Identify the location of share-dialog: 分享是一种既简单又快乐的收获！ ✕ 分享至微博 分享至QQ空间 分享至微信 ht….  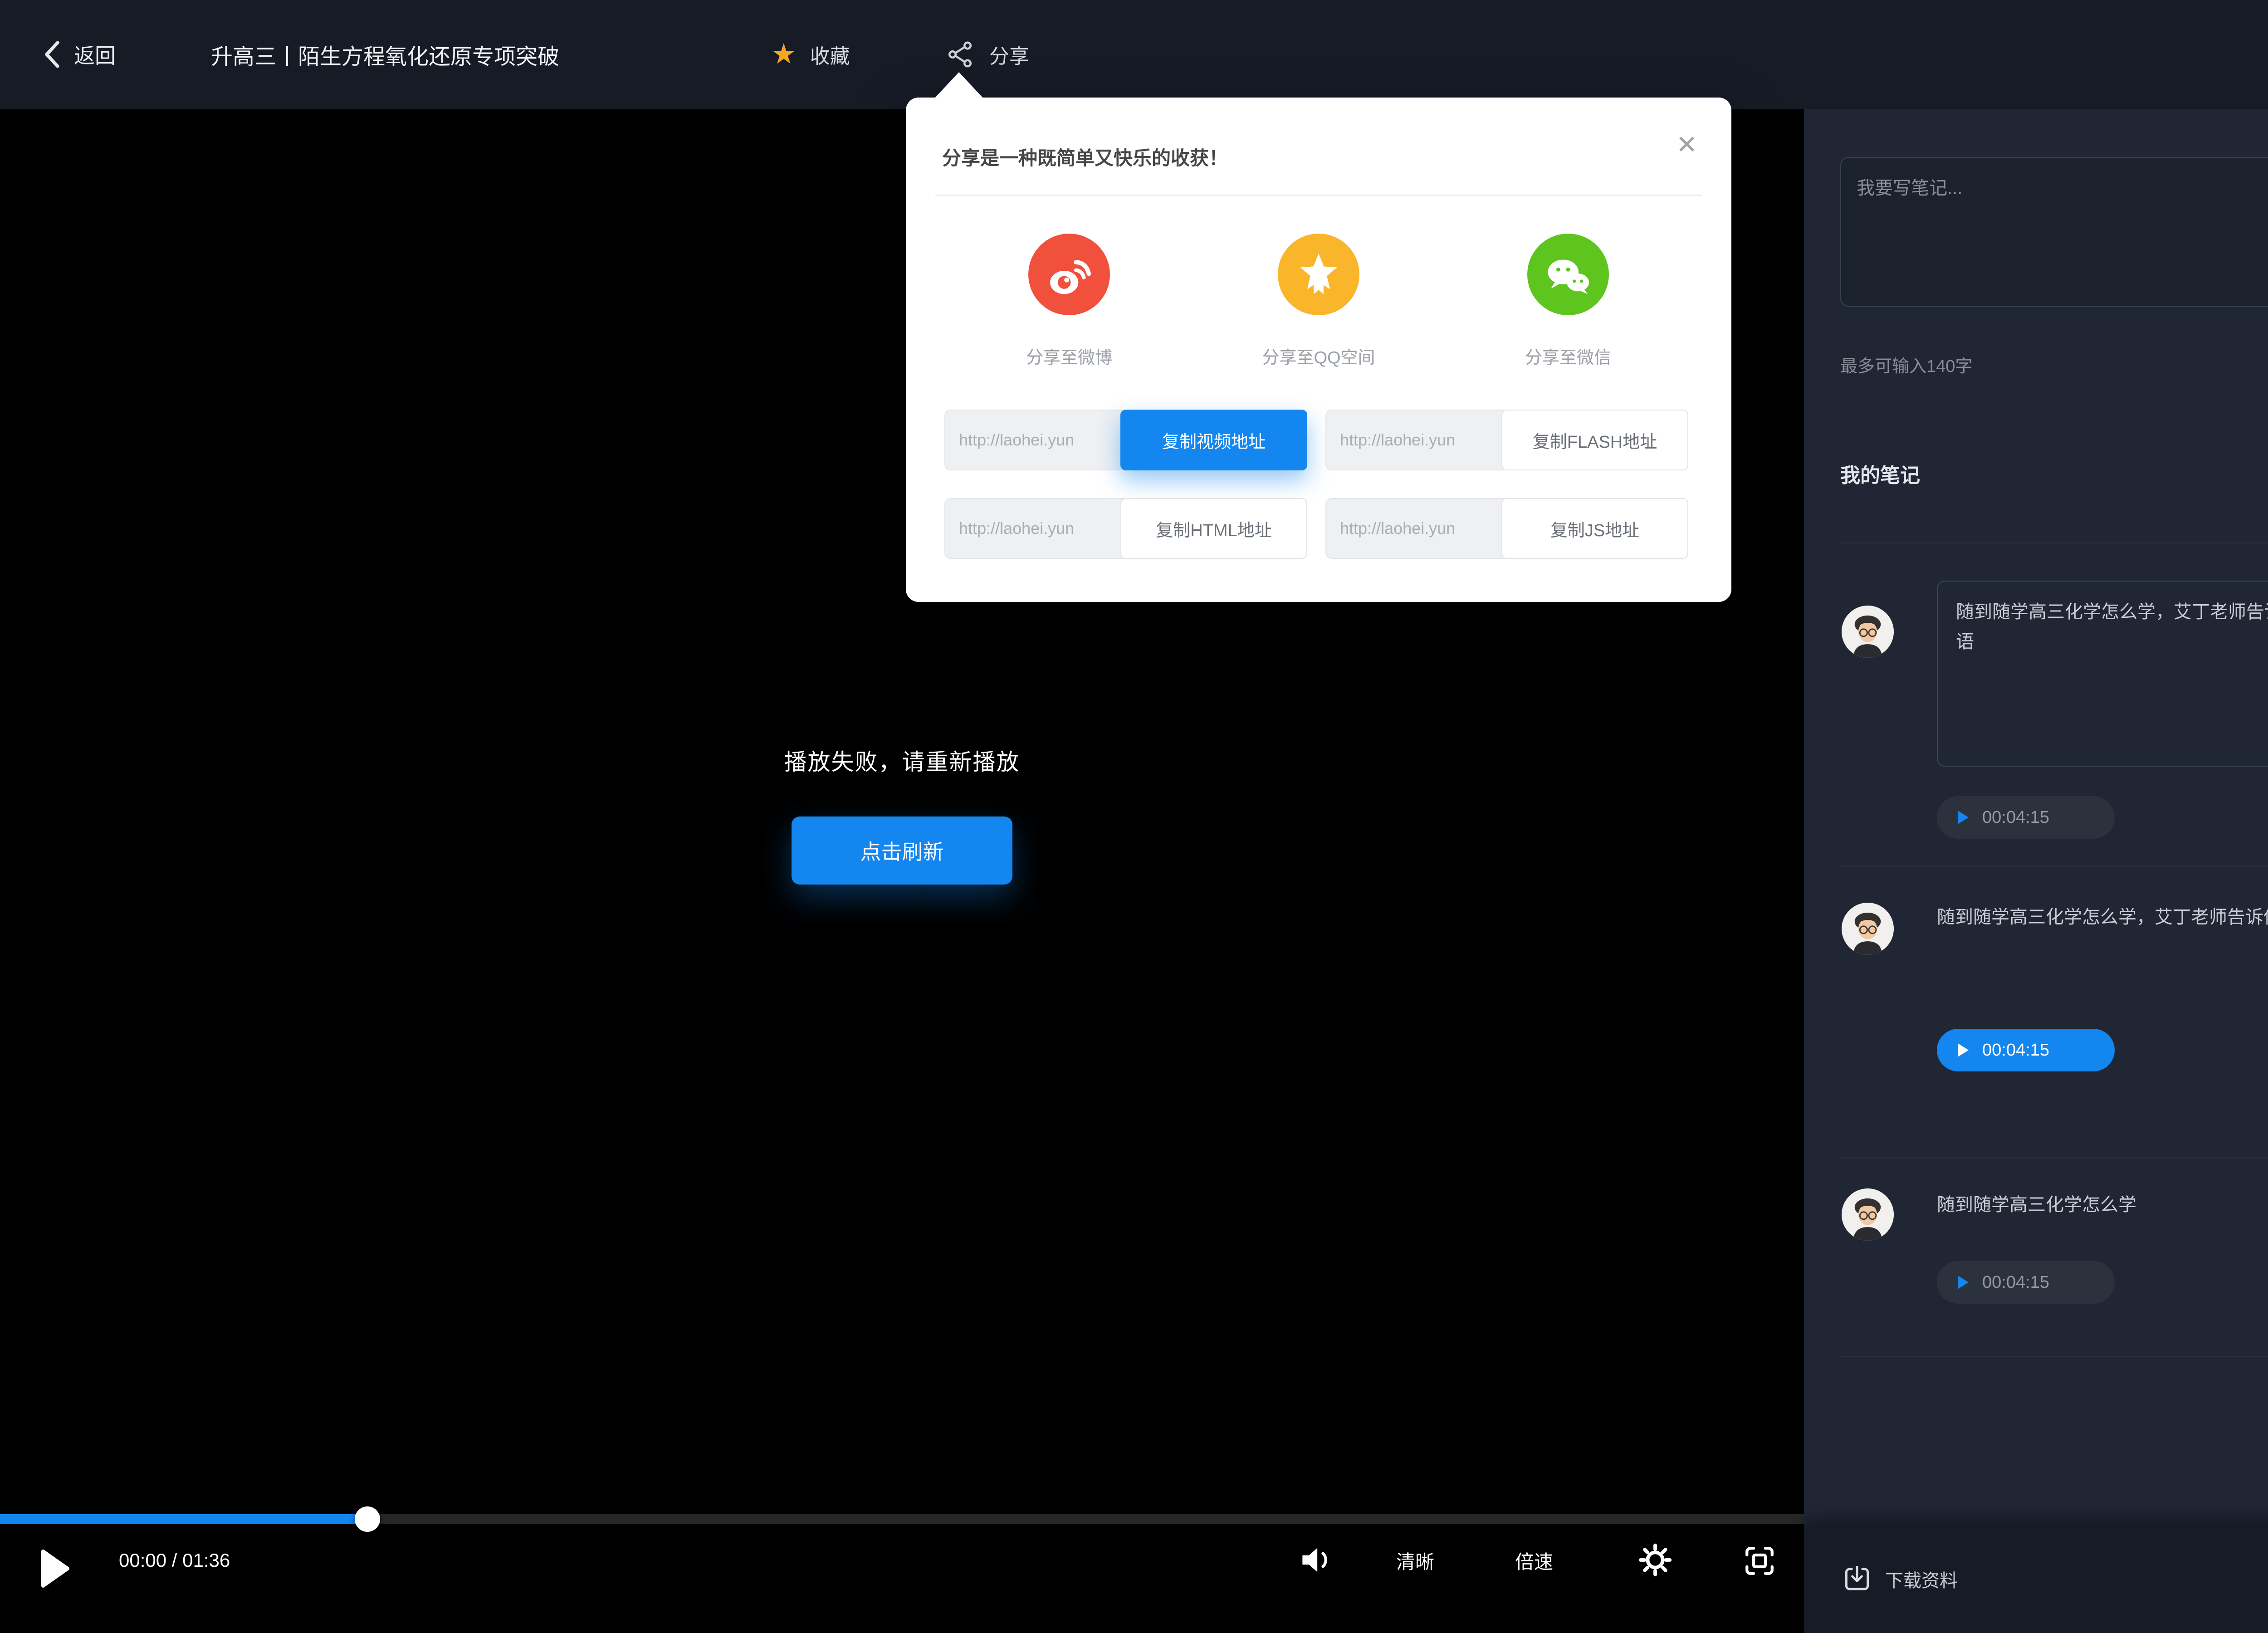
(1318, 337).